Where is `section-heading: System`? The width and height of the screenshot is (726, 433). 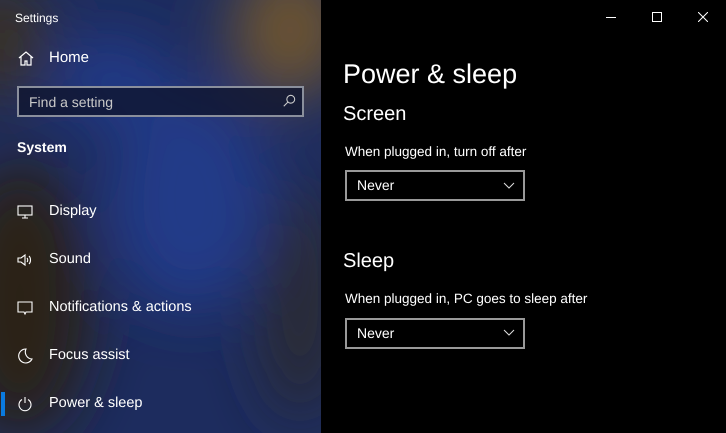
section-heading: System is located at coordinates (42, 147).